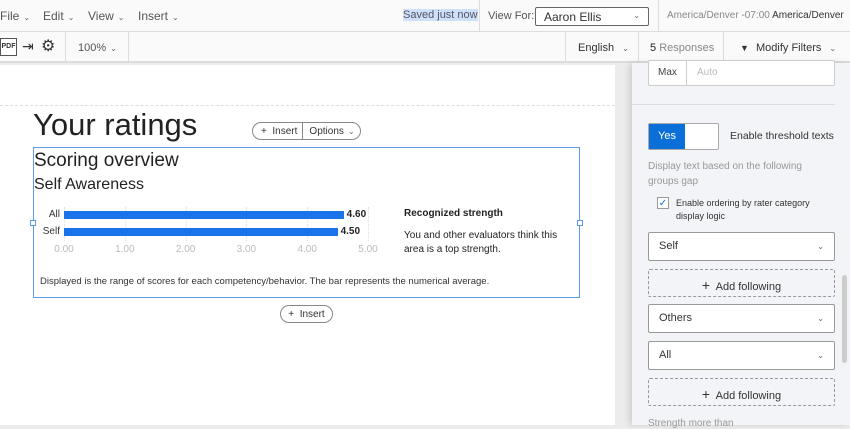  I want to click on value-label: 4.60, so click(356, 214).